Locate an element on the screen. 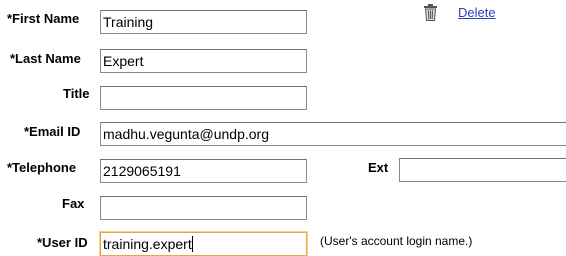 The height and width of the screenshot is (256, 566). user-id-label: *User ID is located at coordinates (62, 242).